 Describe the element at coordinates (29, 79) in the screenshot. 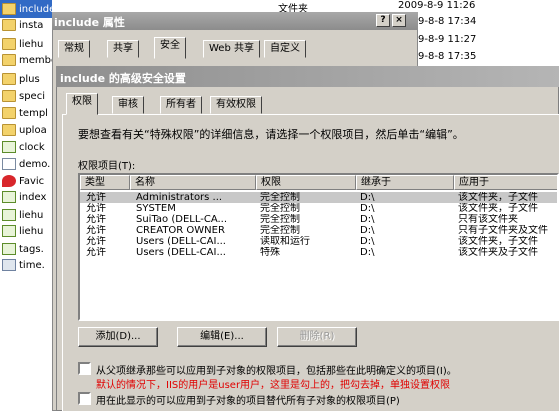

I see `file-name: plus` at that location.